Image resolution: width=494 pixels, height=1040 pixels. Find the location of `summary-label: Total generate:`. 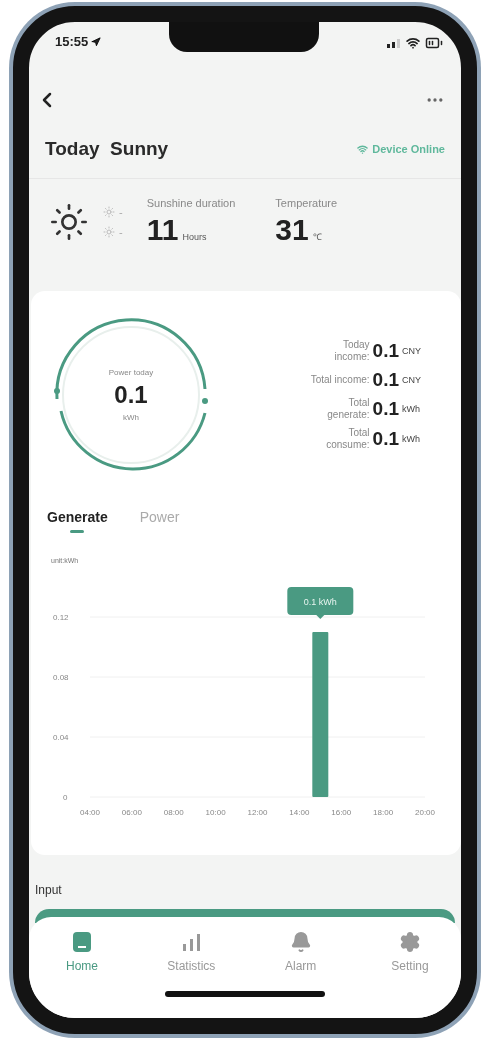

summary-label: Total generate: is located at coordinates (348, 409).